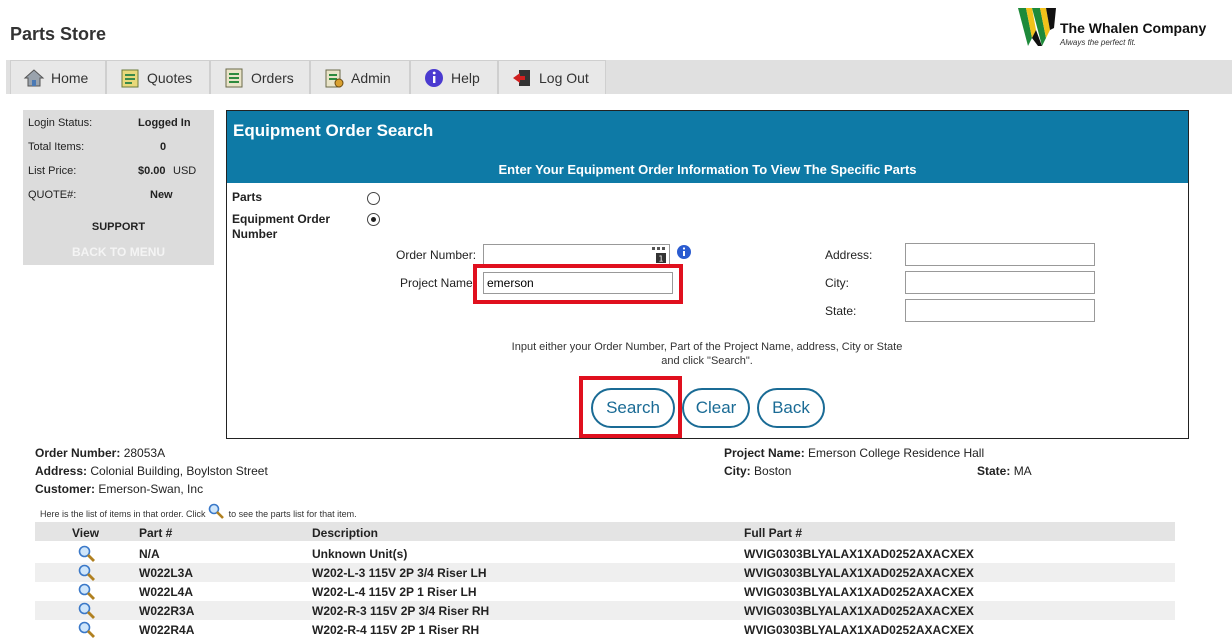 The height and width of the screenshot is (641, 1232). What do you see at coordinates (849, 255) in the screenshot?
I see `address-label: Address:` at bounding box center [849, 255].